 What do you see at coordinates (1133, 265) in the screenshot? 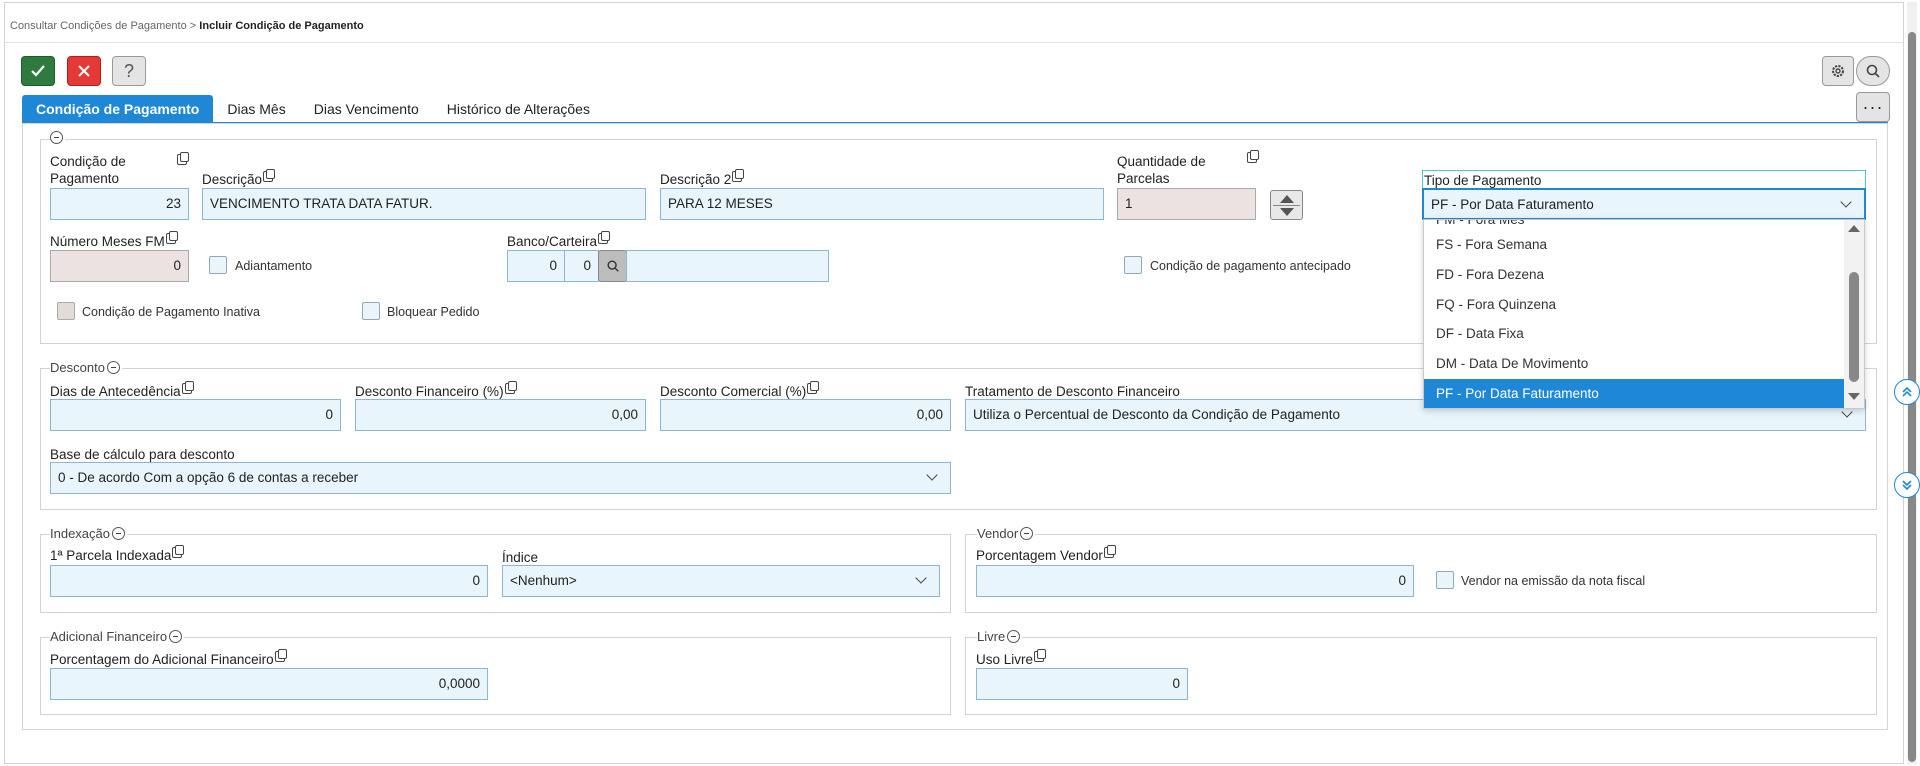
I see `antecipado-checkbox` at bounding box center [1133, 265].